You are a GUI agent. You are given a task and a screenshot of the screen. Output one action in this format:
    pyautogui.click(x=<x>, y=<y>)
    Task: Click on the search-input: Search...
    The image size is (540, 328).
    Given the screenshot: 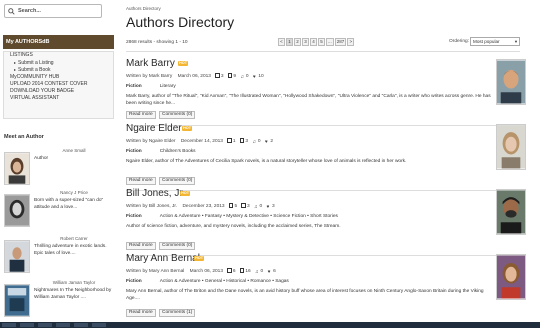 What is the action you would take?
    pyautogui.click(x=53, y=11)
    